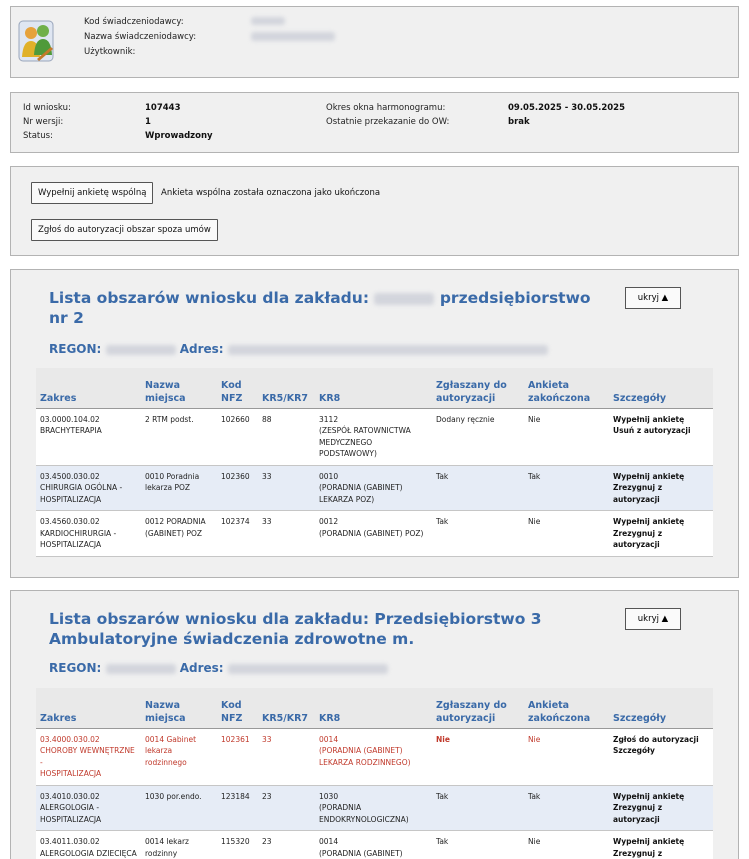 The width and height of the screenshot is (749, 859). I want to click on cell-kr8: 0010 (PORADNIA (GABINET) LEKARZA POZ), so click(373, 488).